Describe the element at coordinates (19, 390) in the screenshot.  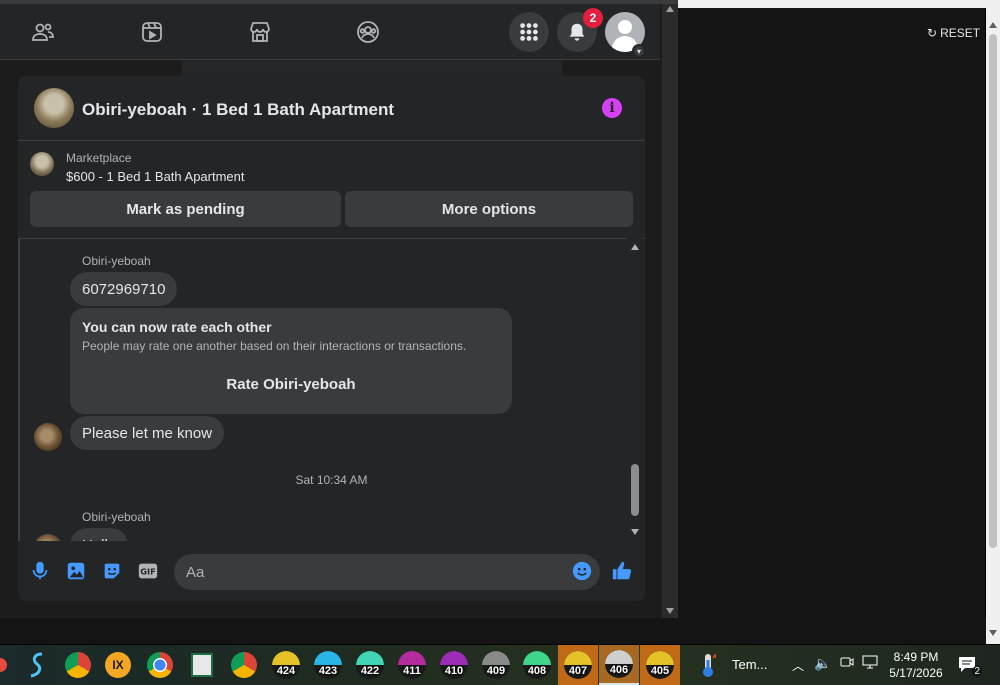
I see `message-list-border` at that location.